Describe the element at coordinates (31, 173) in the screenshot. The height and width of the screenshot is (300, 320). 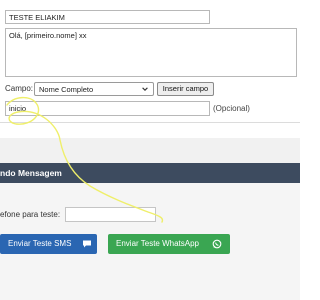
I see `section-header-title: ndo Mensagem` at that location.